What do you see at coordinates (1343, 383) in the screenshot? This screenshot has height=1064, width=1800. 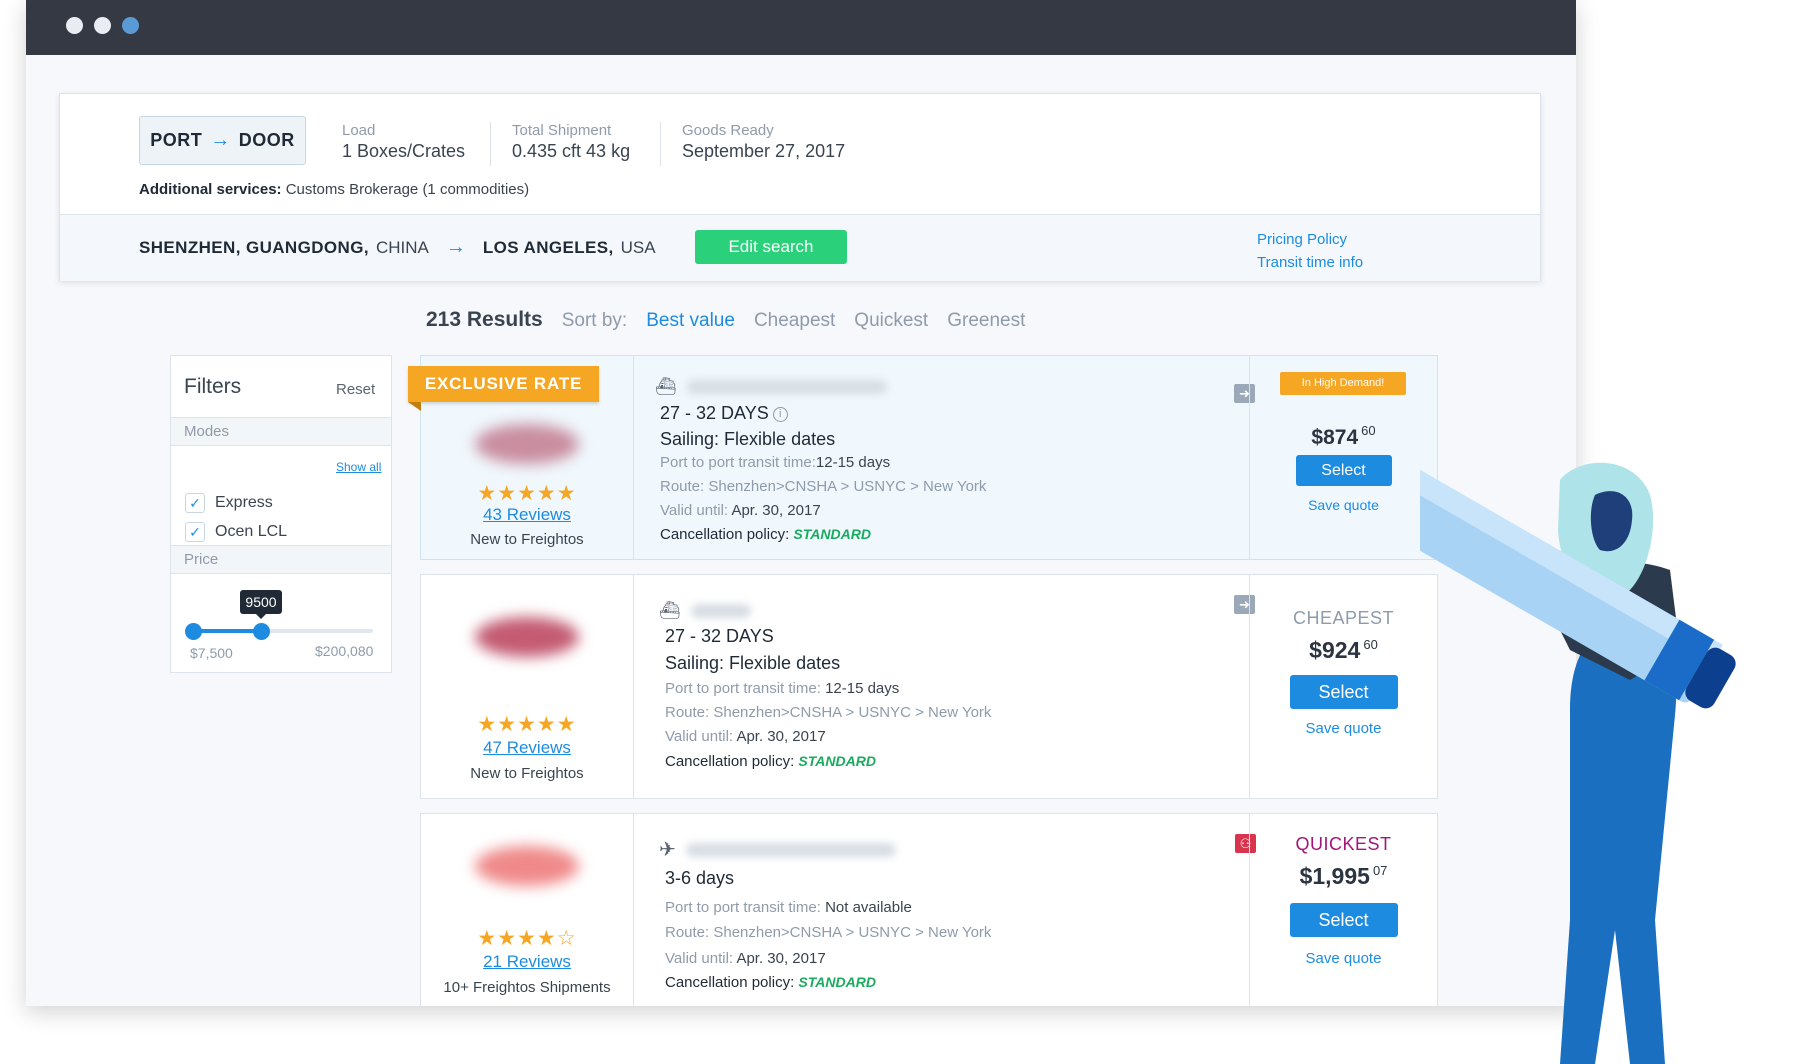 I see `high-demand-badge: In High Demand!` at bounding box center [1343, 383].